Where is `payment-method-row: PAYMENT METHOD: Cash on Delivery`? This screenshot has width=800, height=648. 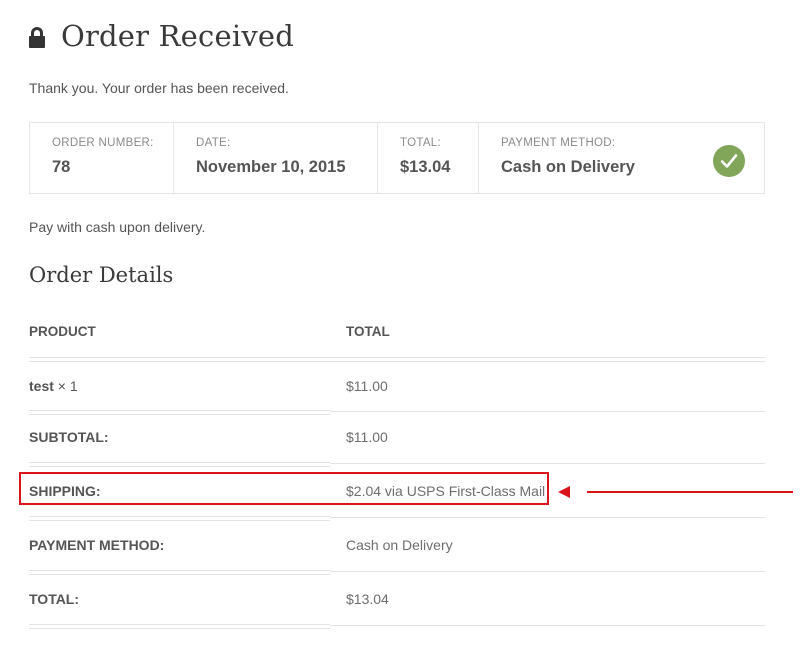 payment-method-row: PAYMENT METHOD: Cash on Delivery is located at coordinates (397, 545).